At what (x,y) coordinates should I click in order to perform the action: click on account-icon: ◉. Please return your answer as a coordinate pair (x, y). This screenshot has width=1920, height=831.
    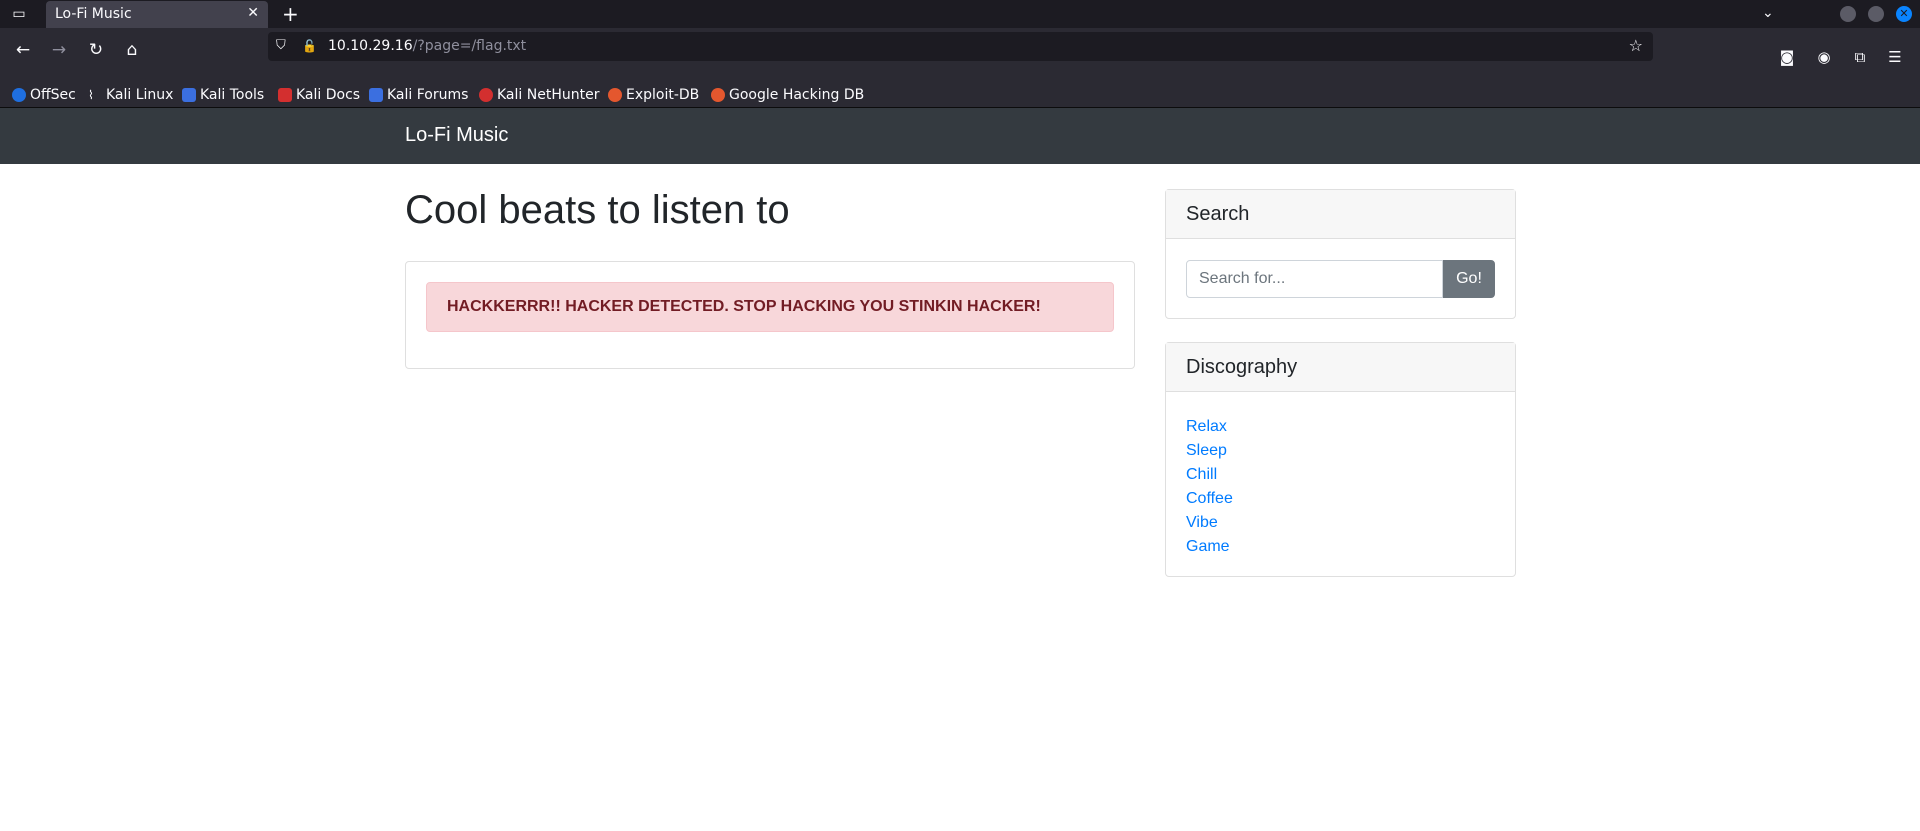
    Looking at the image, I should click on (1824, 57).